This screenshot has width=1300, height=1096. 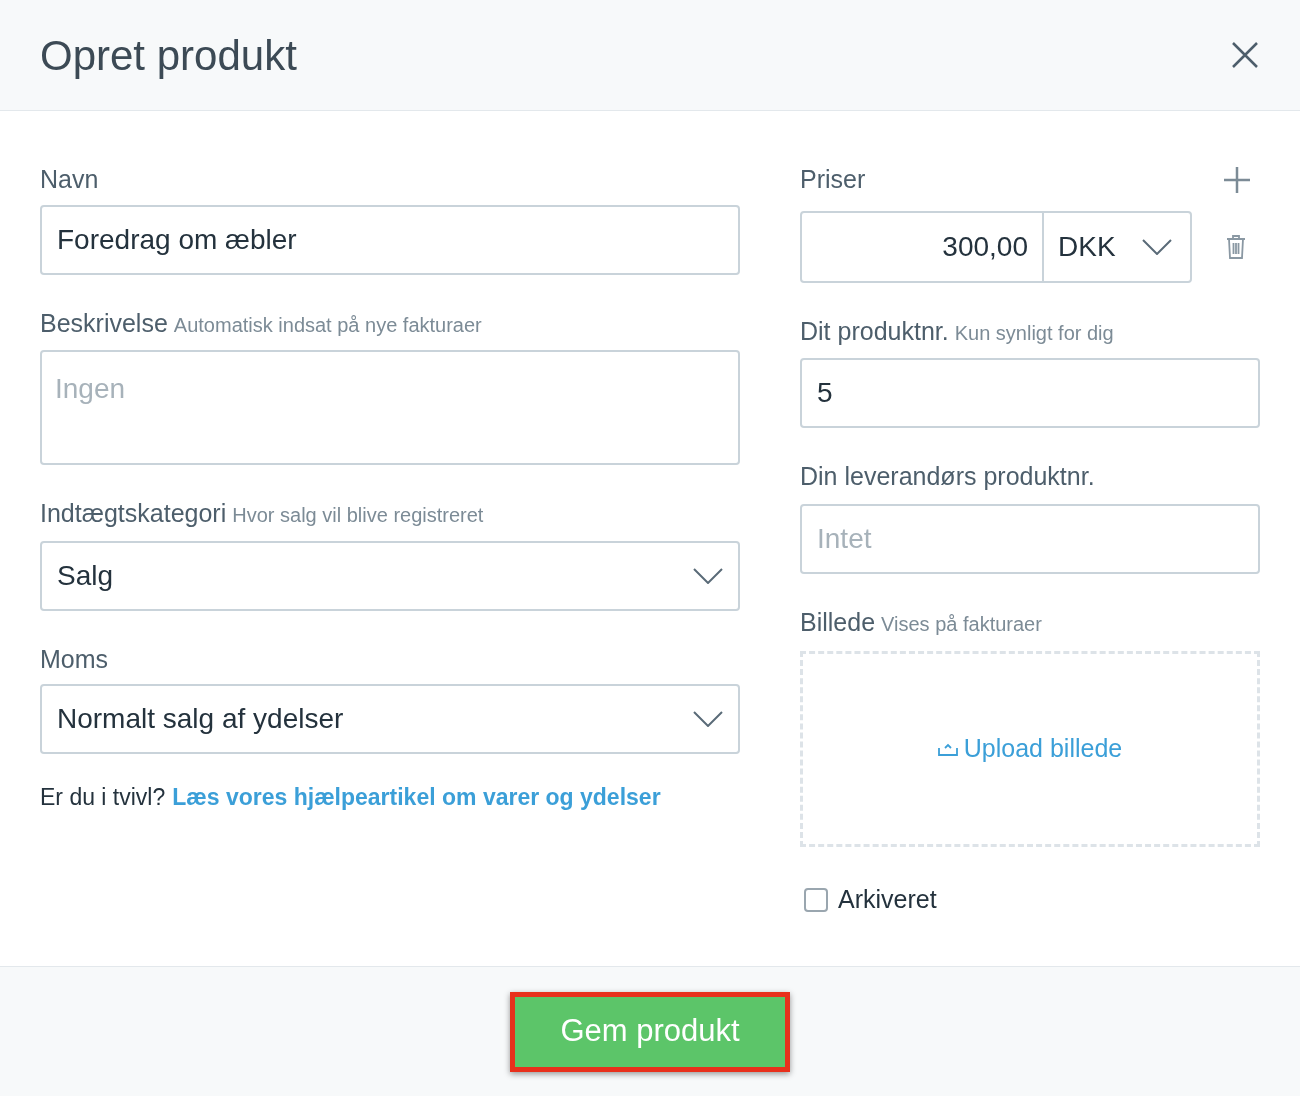 I want to click on field-label: Navn, so click(x=69, y=179).